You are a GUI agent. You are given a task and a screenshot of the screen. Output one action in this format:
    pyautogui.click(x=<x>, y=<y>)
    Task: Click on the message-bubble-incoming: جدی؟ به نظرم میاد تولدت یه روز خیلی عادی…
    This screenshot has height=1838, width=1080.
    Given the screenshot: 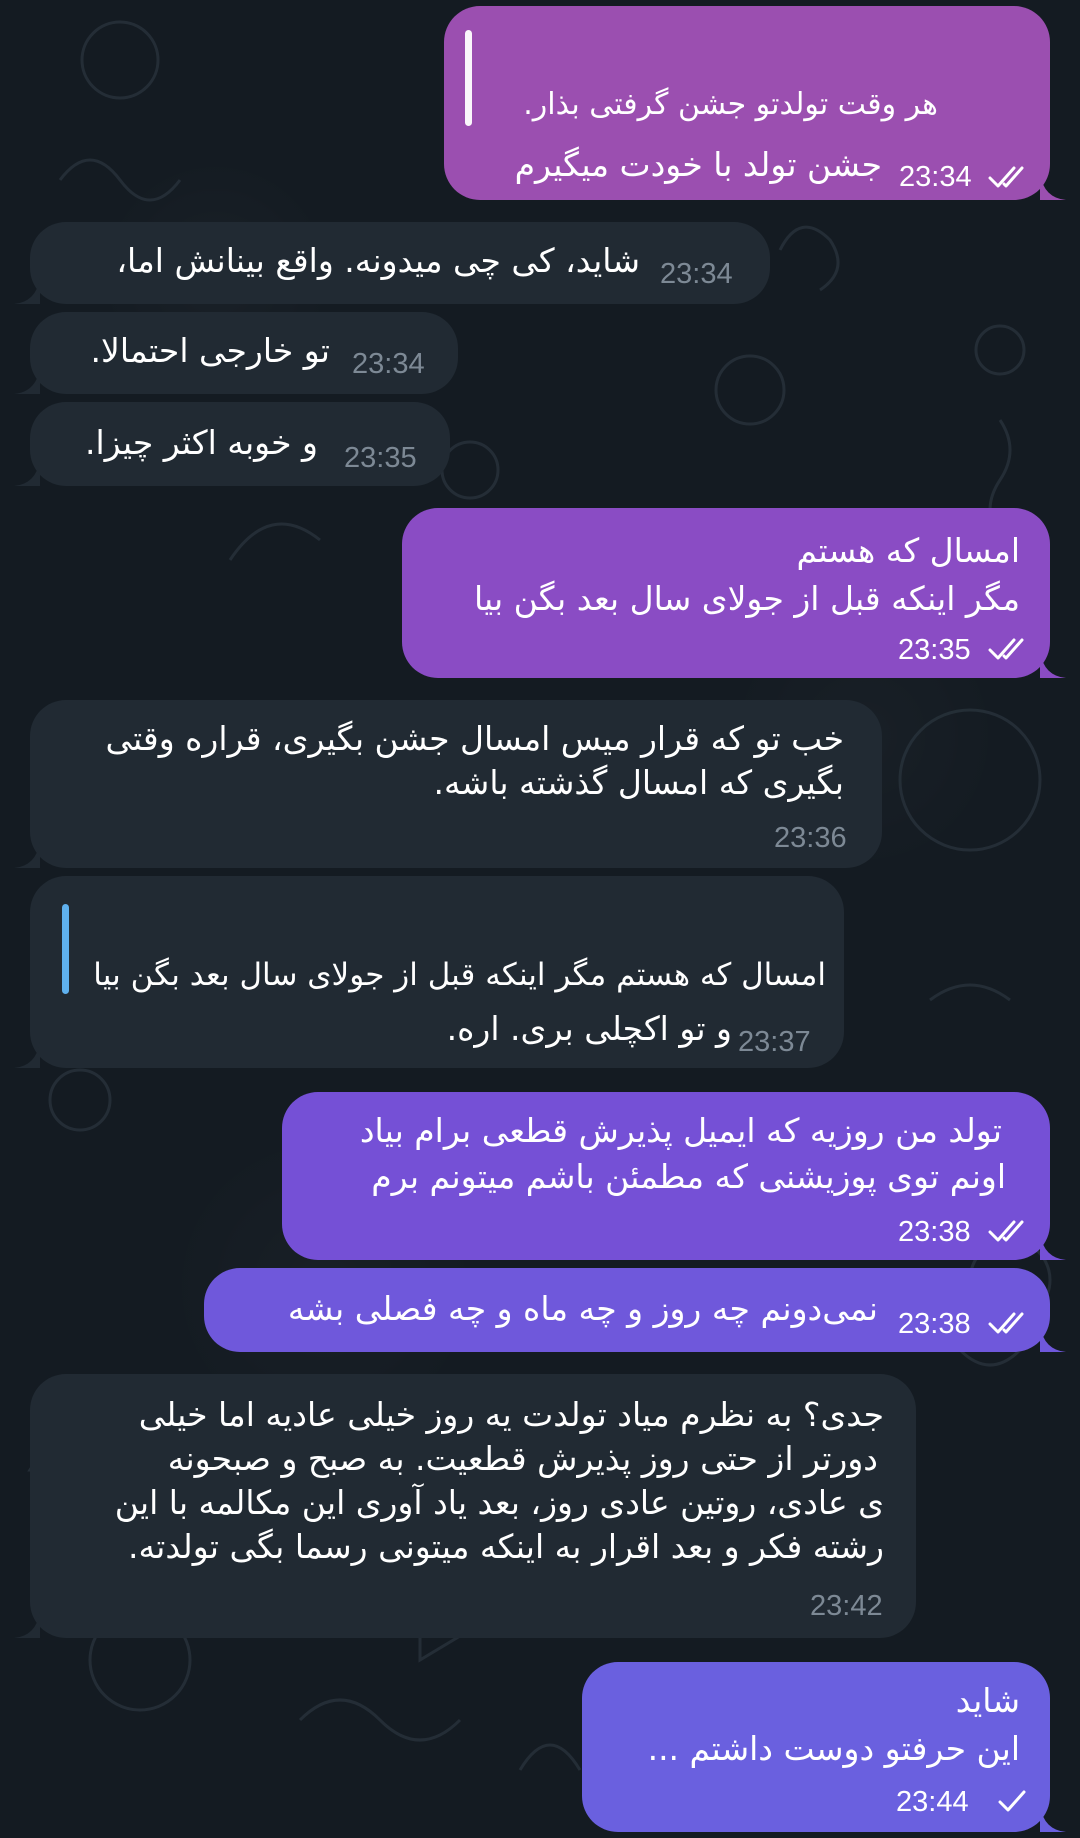 What is the action you would take?
    pyautogui.click(x=465, y=1506)
    